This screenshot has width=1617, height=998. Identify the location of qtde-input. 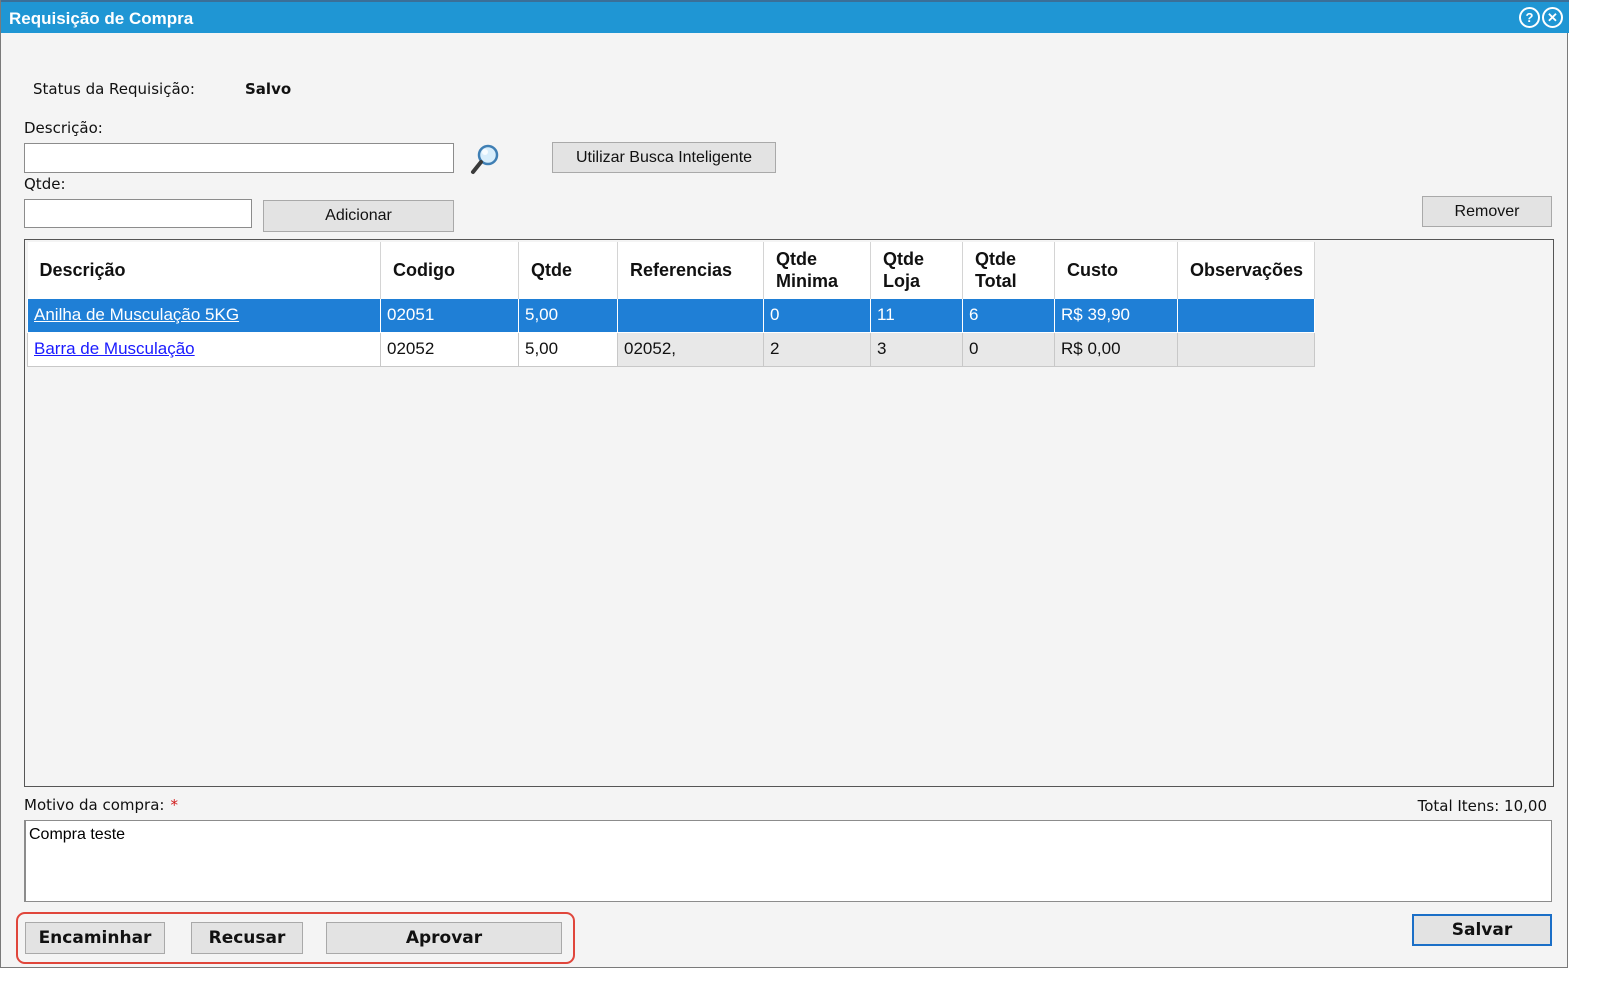
(138, 213).